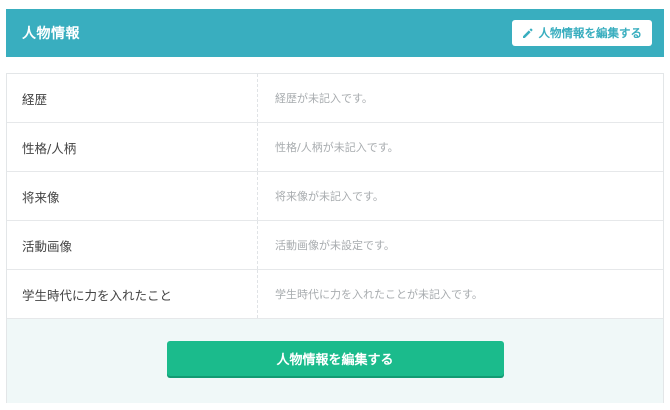  What do you see at coordinates (329, 196) in the screenshot?
I see `row-value-future-vision: 将来像が未記入です。` at bounding box center [329, 196].